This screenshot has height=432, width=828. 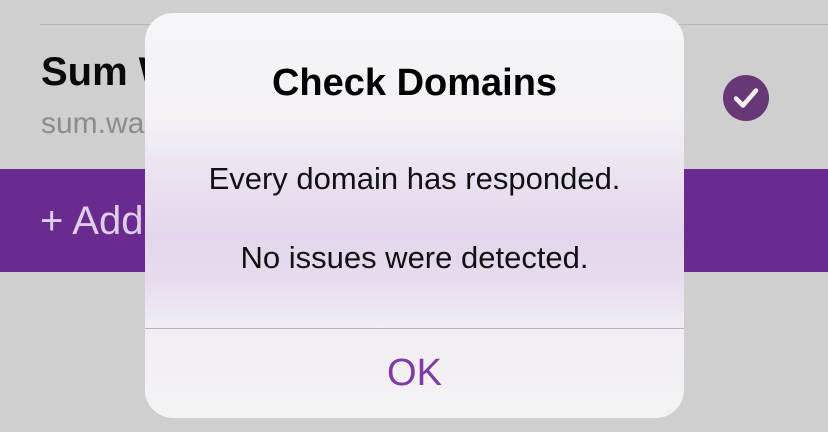 I want to click on add-domain-label: + Add, so click(x=92, y=221).